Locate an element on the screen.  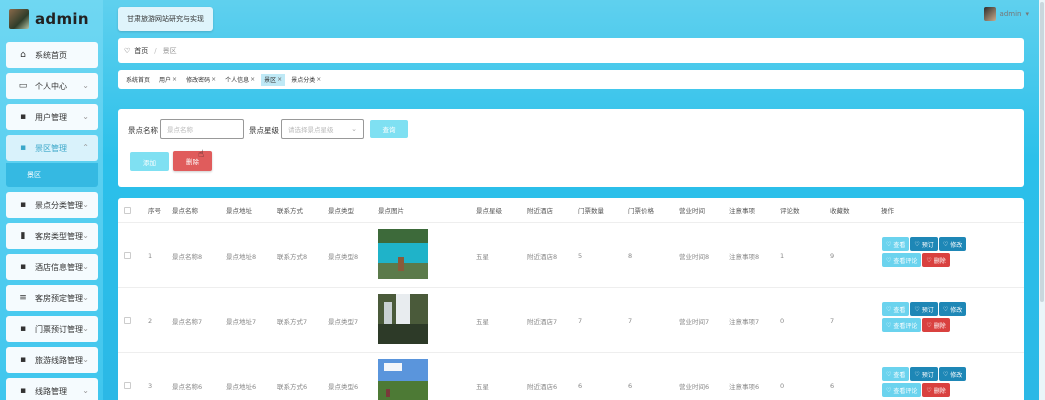
sidebar-item-label: 旅游线路管理 is located at coordinates (59, 360).